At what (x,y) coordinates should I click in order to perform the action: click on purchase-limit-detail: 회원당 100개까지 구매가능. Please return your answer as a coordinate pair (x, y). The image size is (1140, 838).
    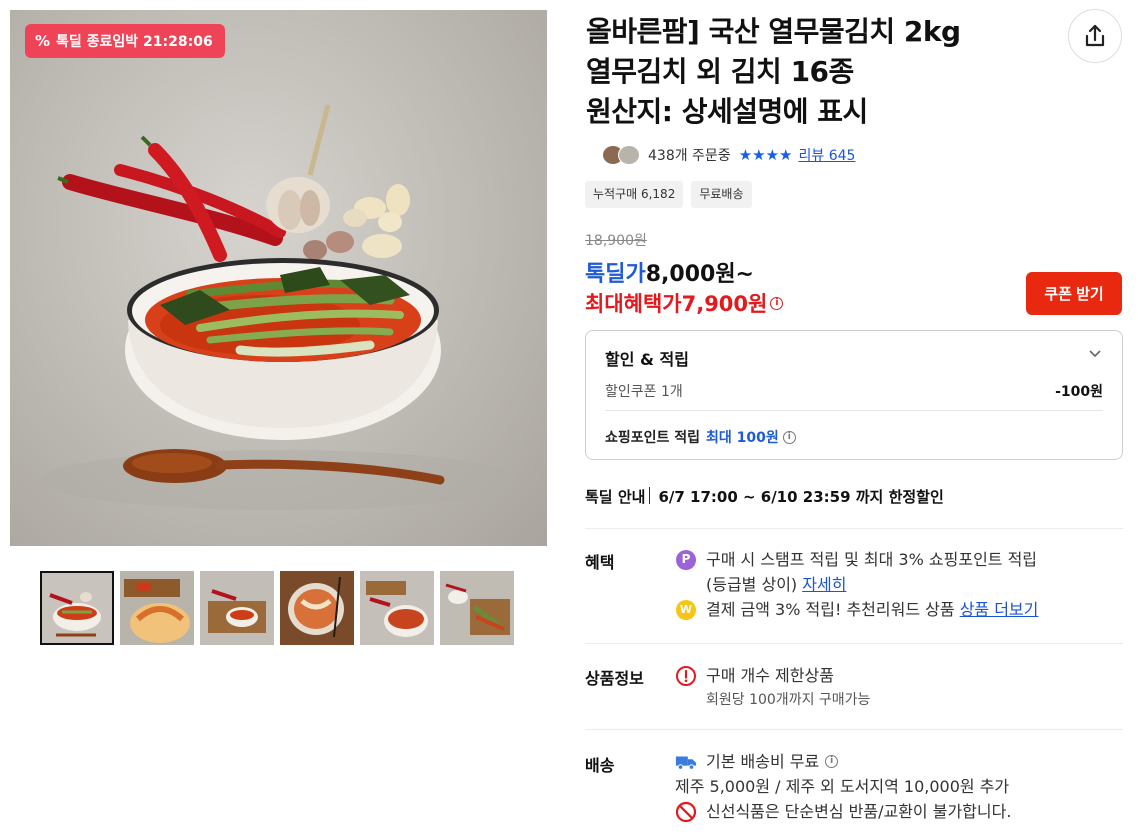
    Looking at the image, I should click on (788, 700).